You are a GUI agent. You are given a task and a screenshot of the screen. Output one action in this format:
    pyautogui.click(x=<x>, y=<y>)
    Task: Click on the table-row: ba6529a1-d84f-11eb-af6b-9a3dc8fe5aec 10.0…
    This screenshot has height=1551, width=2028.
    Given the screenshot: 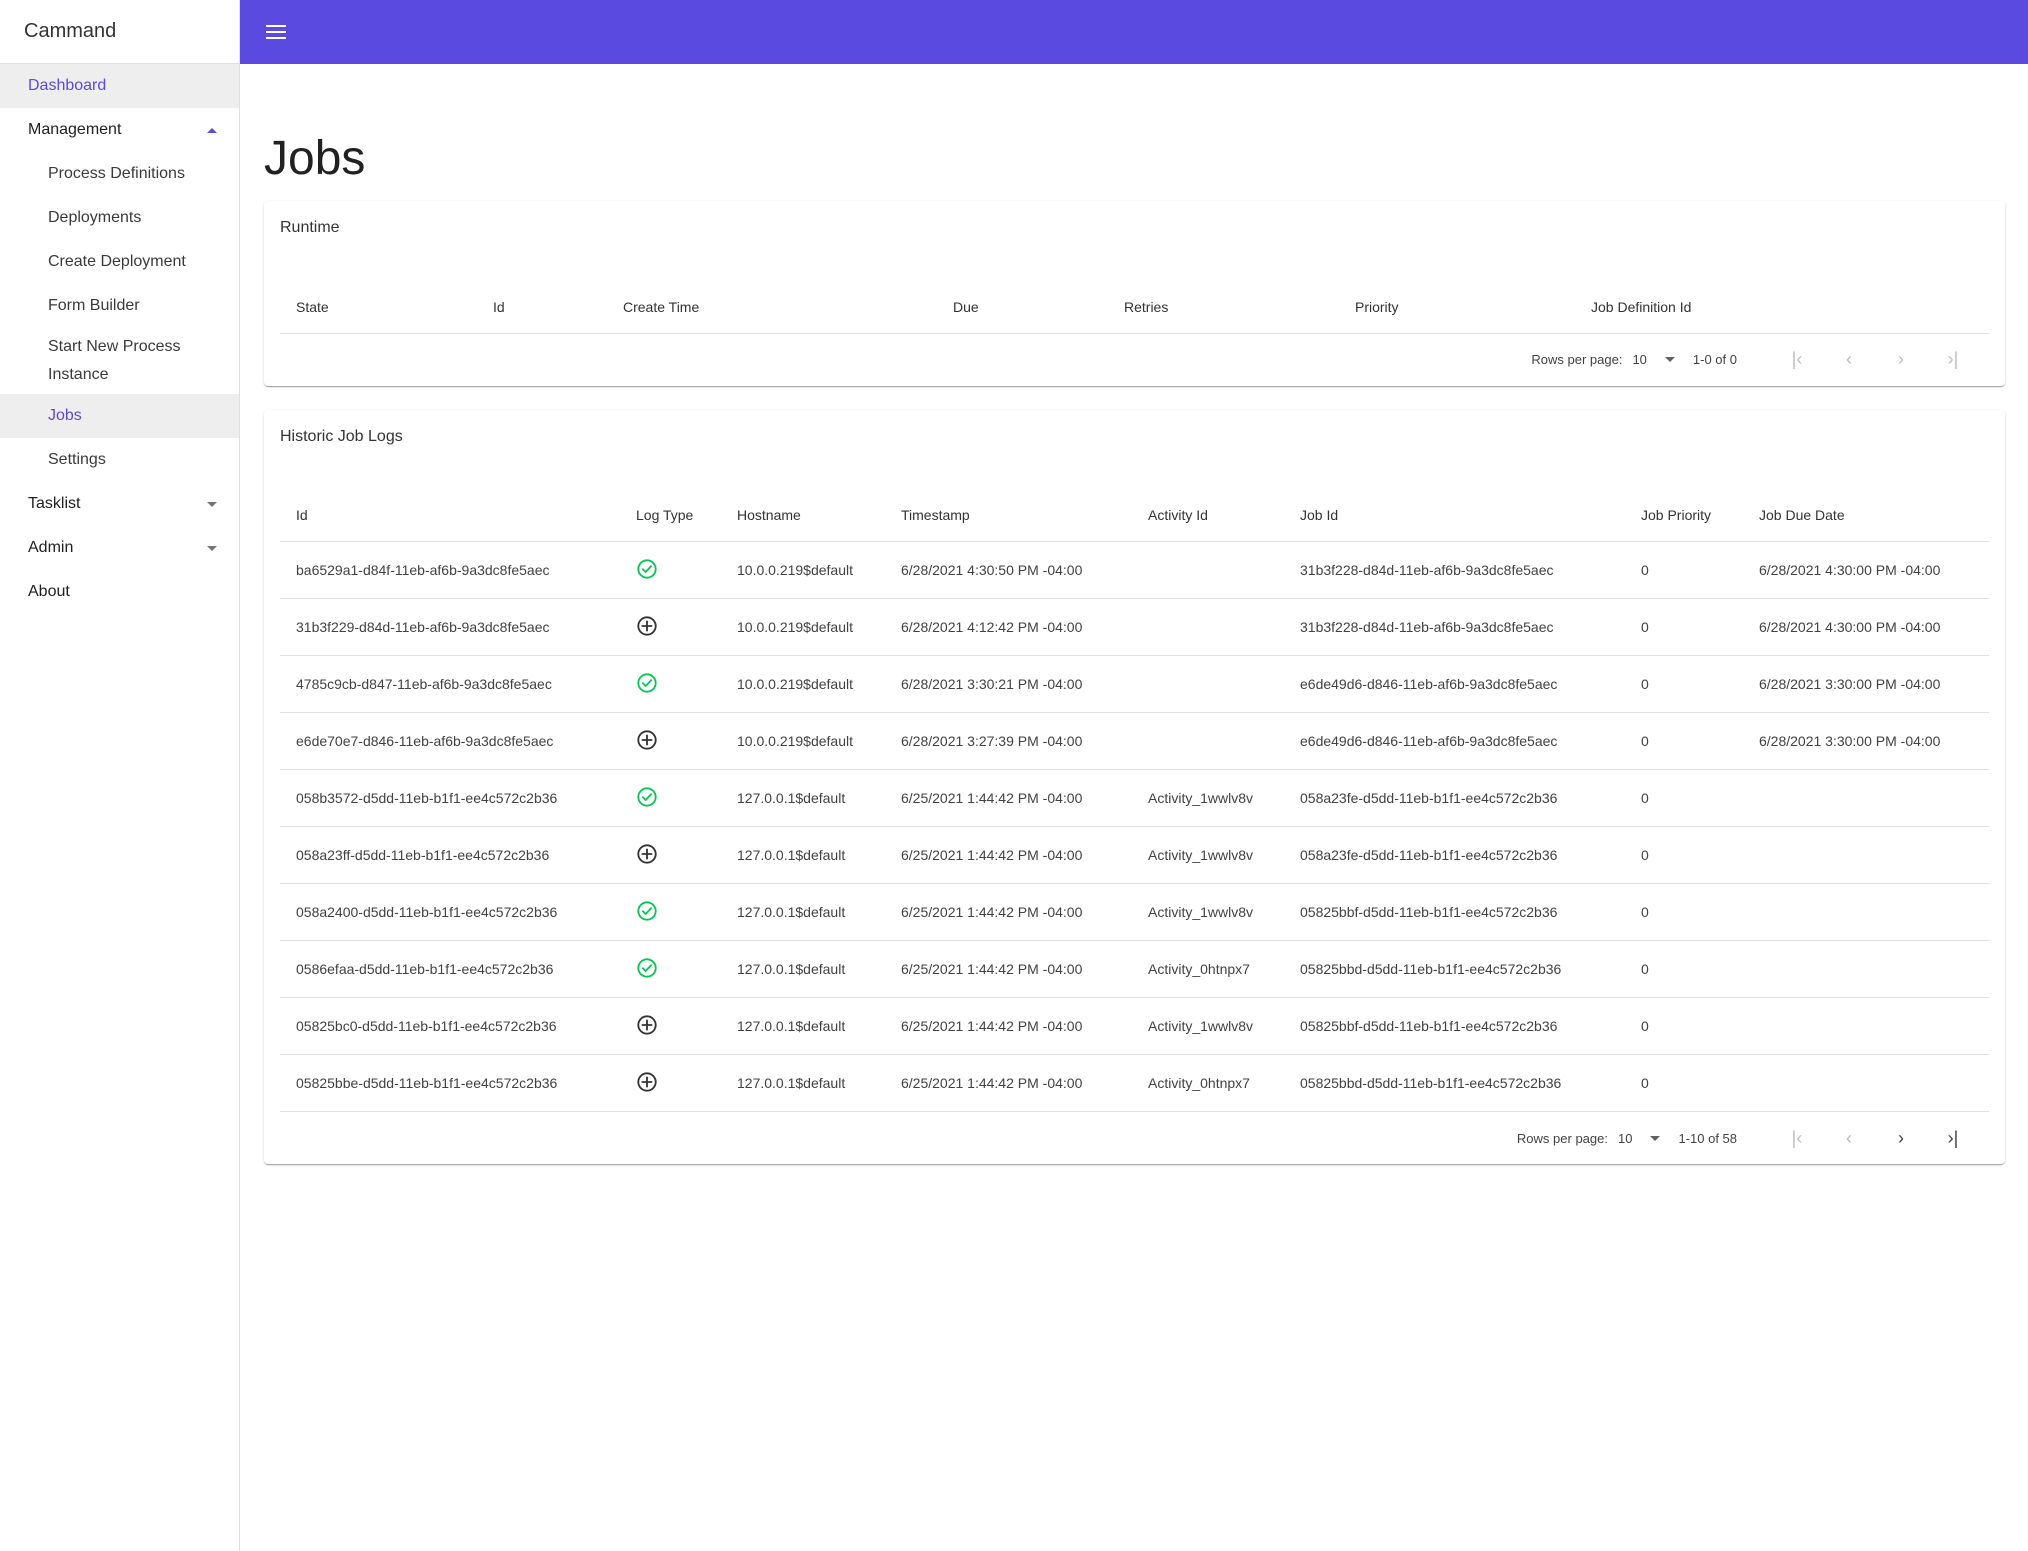 What is the action you would take?
    pyautogui.click(x=1134, y=570)
    